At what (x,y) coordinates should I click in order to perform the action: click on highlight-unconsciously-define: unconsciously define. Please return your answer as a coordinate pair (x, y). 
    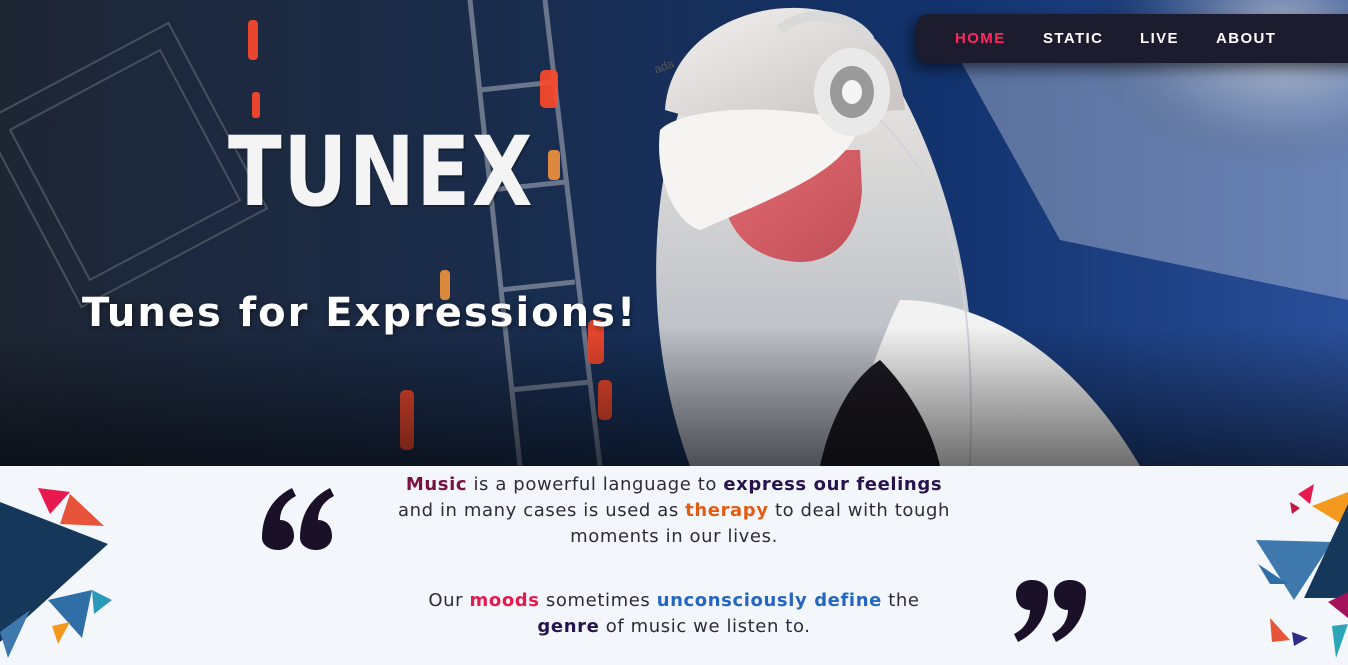
    Looking at the image, I should click on (769, 600).